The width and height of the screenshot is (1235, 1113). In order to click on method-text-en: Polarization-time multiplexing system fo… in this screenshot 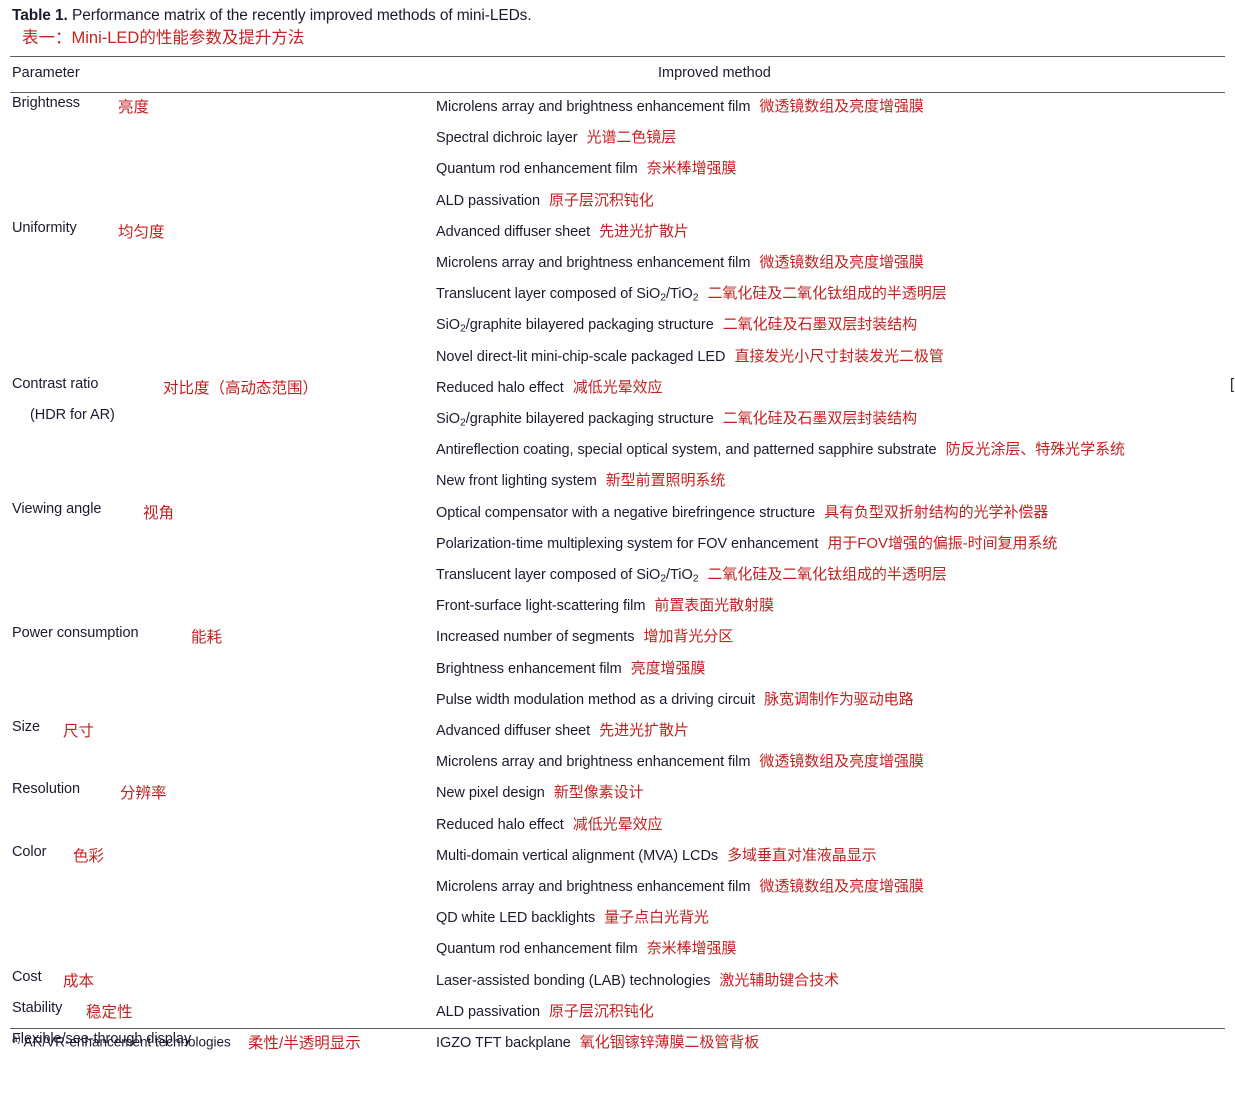, I will do `click(627, 543)`.